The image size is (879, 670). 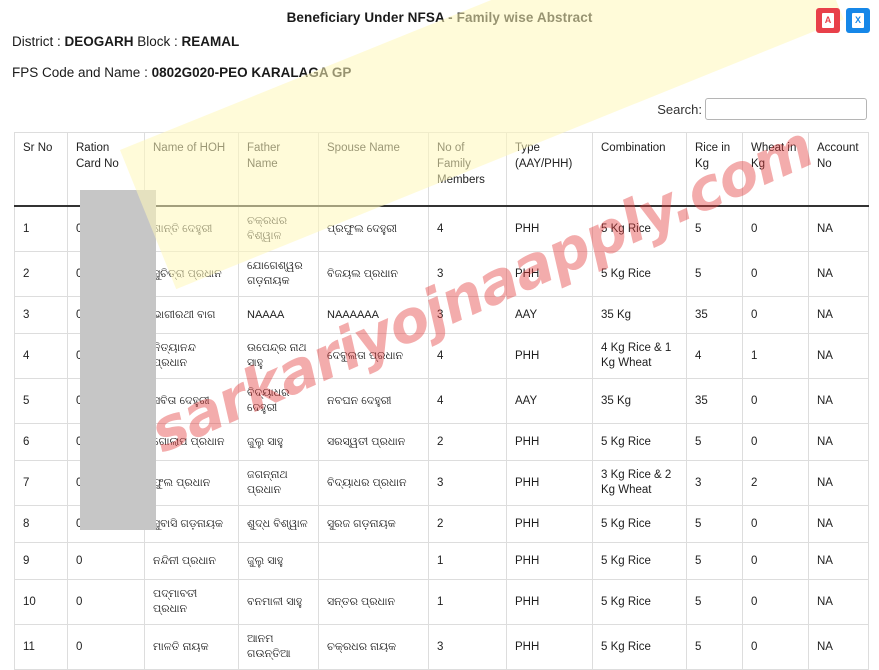 What do you see at coordinates (843, 20) in the screenshot?
I see `export-buttons` at bounding box center [843, 20].